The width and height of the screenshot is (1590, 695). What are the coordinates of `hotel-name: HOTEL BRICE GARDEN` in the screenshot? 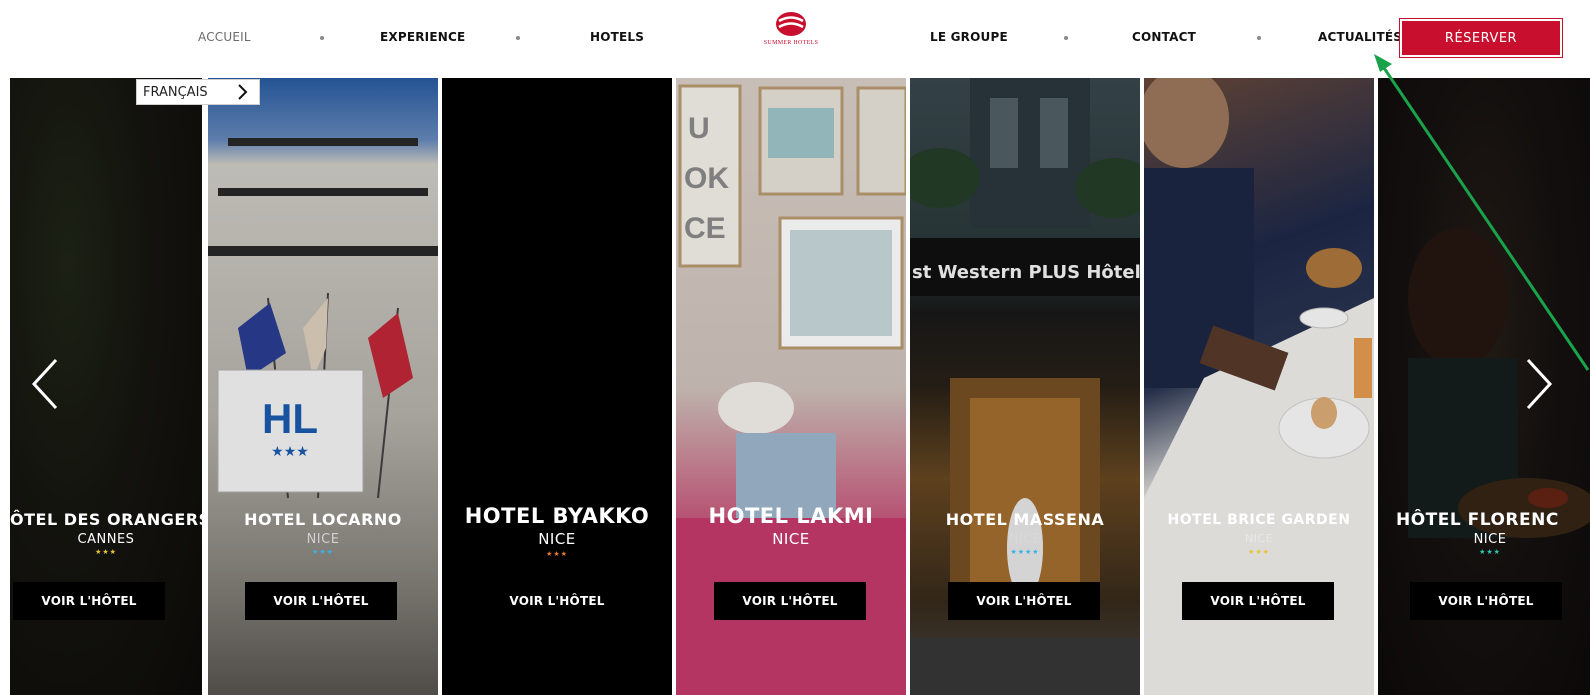 It's located at (1259, 520).